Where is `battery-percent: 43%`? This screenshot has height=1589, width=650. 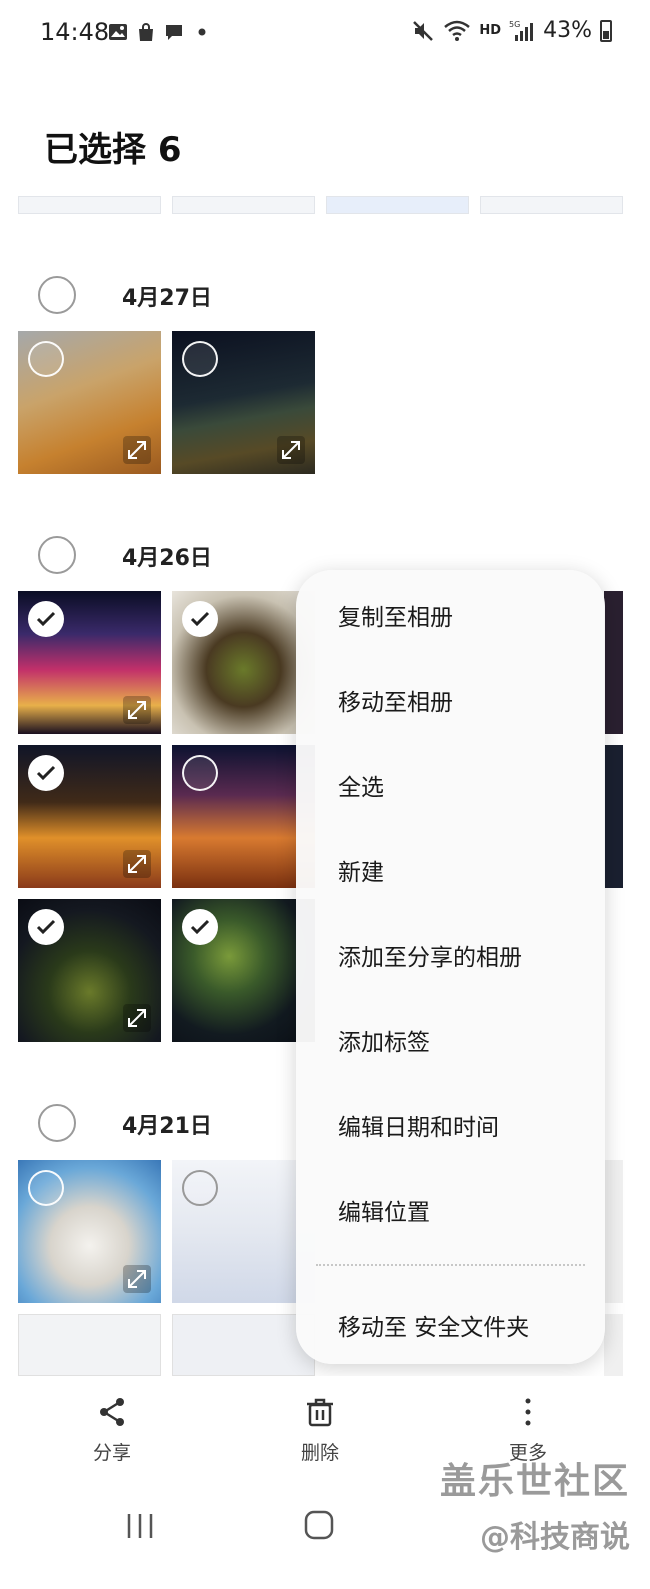
battery-percent: 43% is located at coordinates (567, 30).